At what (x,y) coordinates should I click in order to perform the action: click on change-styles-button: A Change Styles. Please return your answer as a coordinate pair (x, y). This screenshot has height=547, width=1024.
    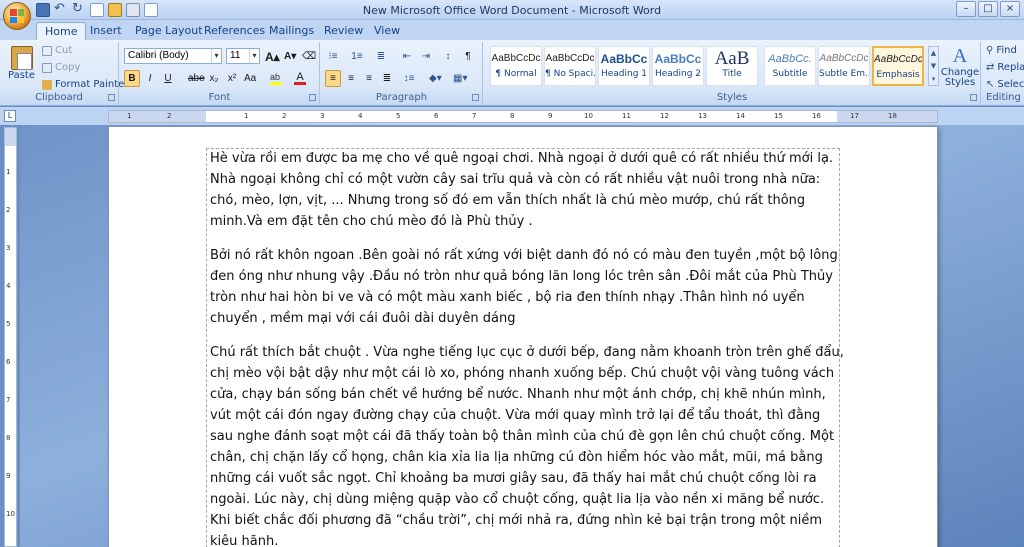
    Looking at the image, I should click on (960, 66).